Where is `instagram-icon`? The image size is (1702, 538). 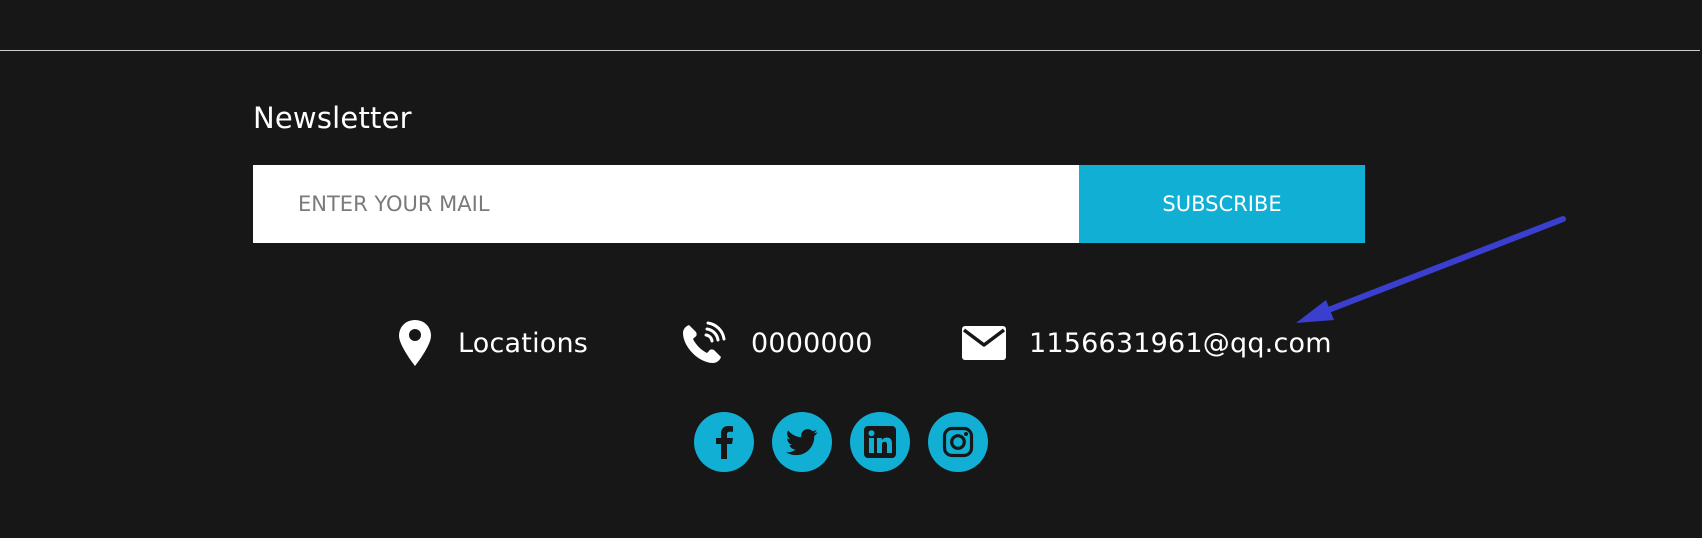
instagram-icon is located at coordinates (958, 442).